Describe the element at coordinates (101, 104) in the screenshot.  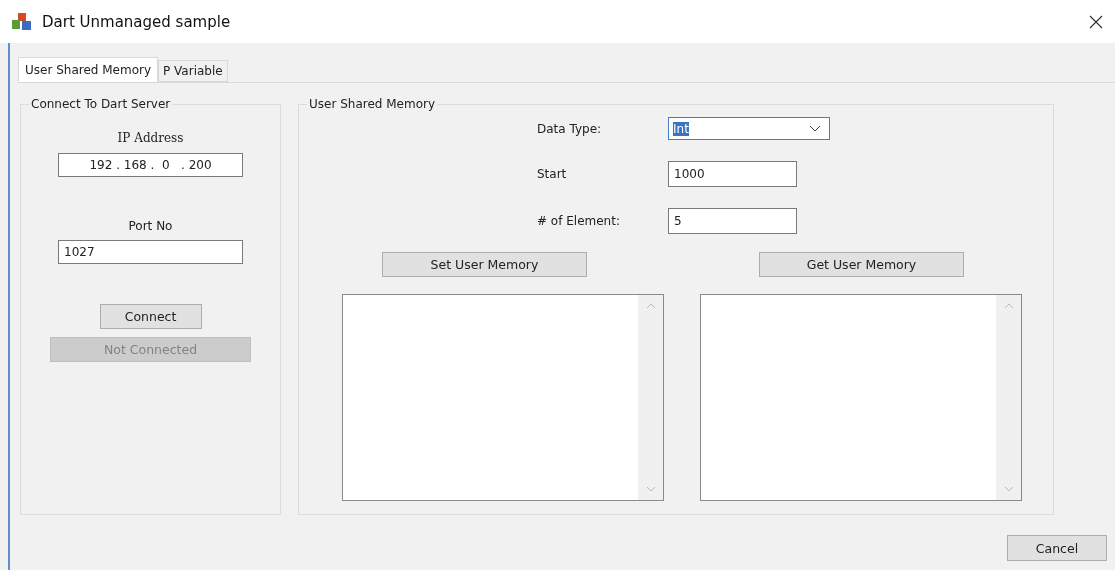
I see `group-title: Connect To Dart Server` at that location.